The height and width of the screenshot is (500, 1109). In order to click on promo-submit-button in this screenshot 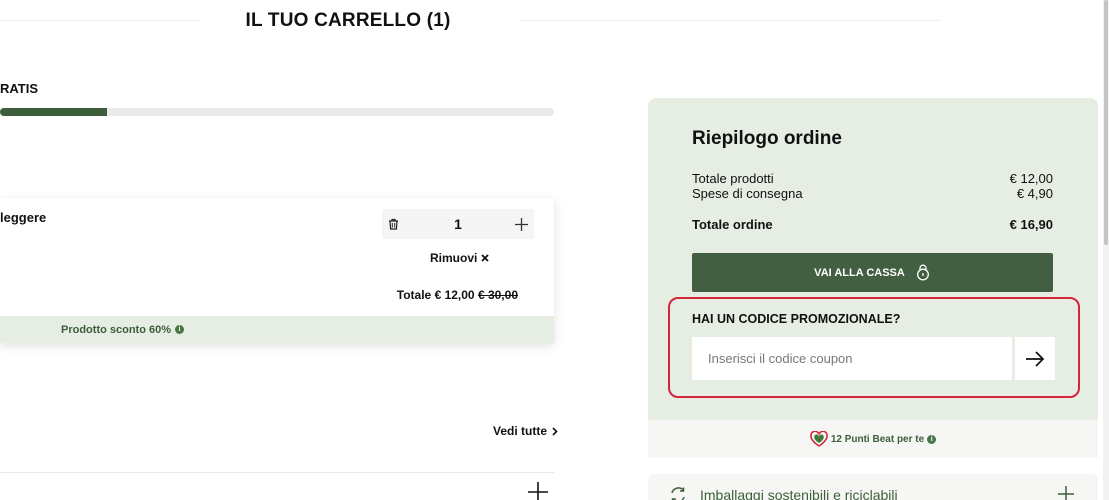, I will do `click(1035, 358)`.